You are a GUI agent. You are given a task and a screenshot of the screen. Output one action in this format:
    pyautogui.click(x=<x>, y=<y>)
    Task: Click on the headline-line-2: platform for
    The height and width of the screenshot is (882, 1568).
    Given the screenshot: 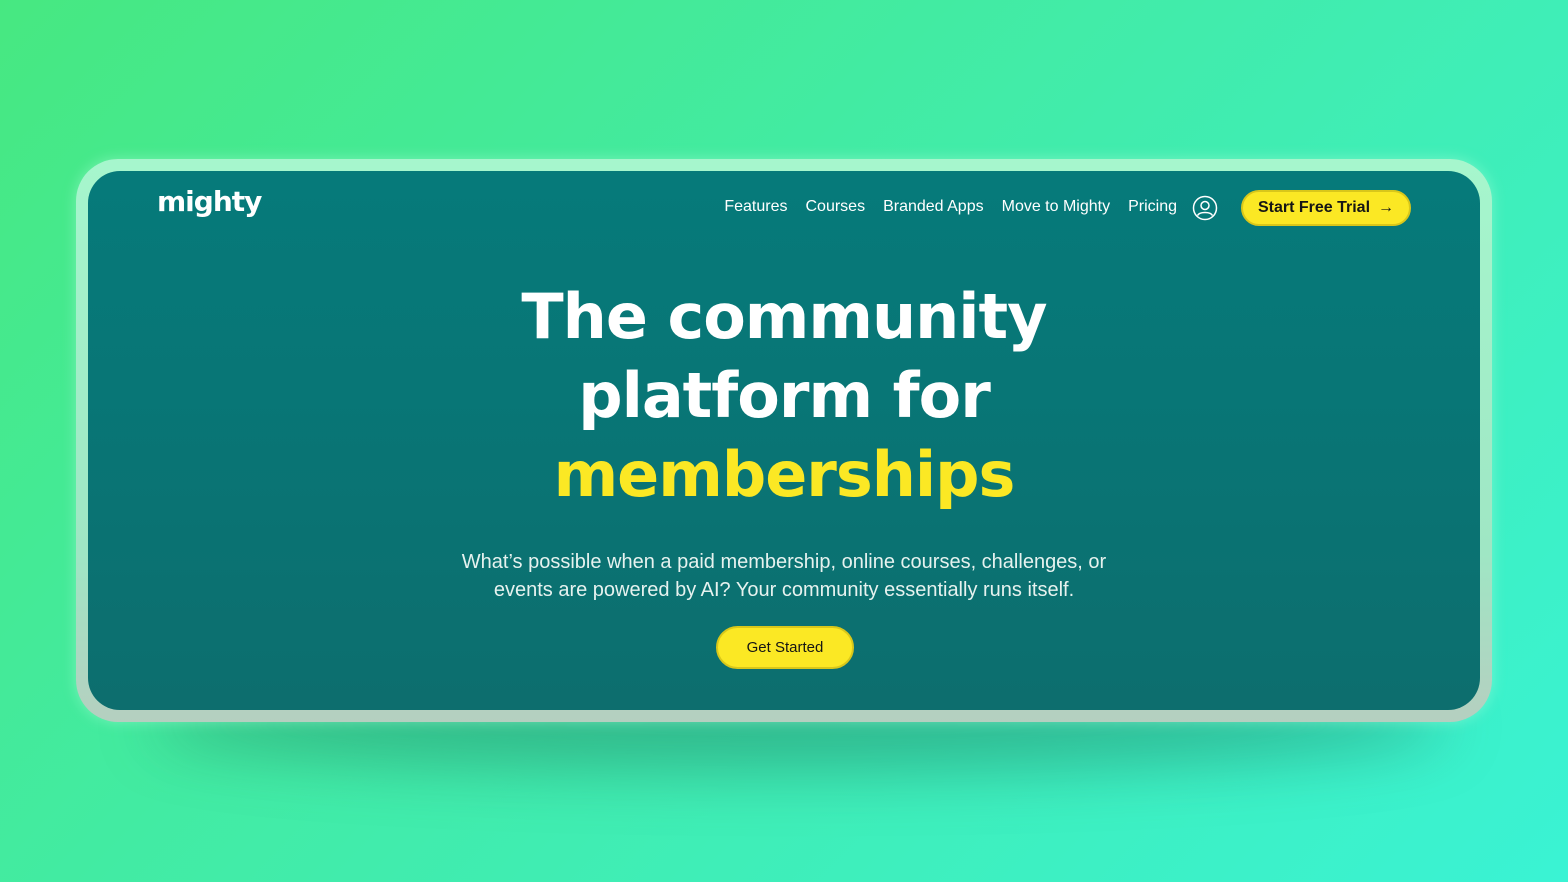 What is the action you would take?
    pyautogui.click(x=784, y=395)
    